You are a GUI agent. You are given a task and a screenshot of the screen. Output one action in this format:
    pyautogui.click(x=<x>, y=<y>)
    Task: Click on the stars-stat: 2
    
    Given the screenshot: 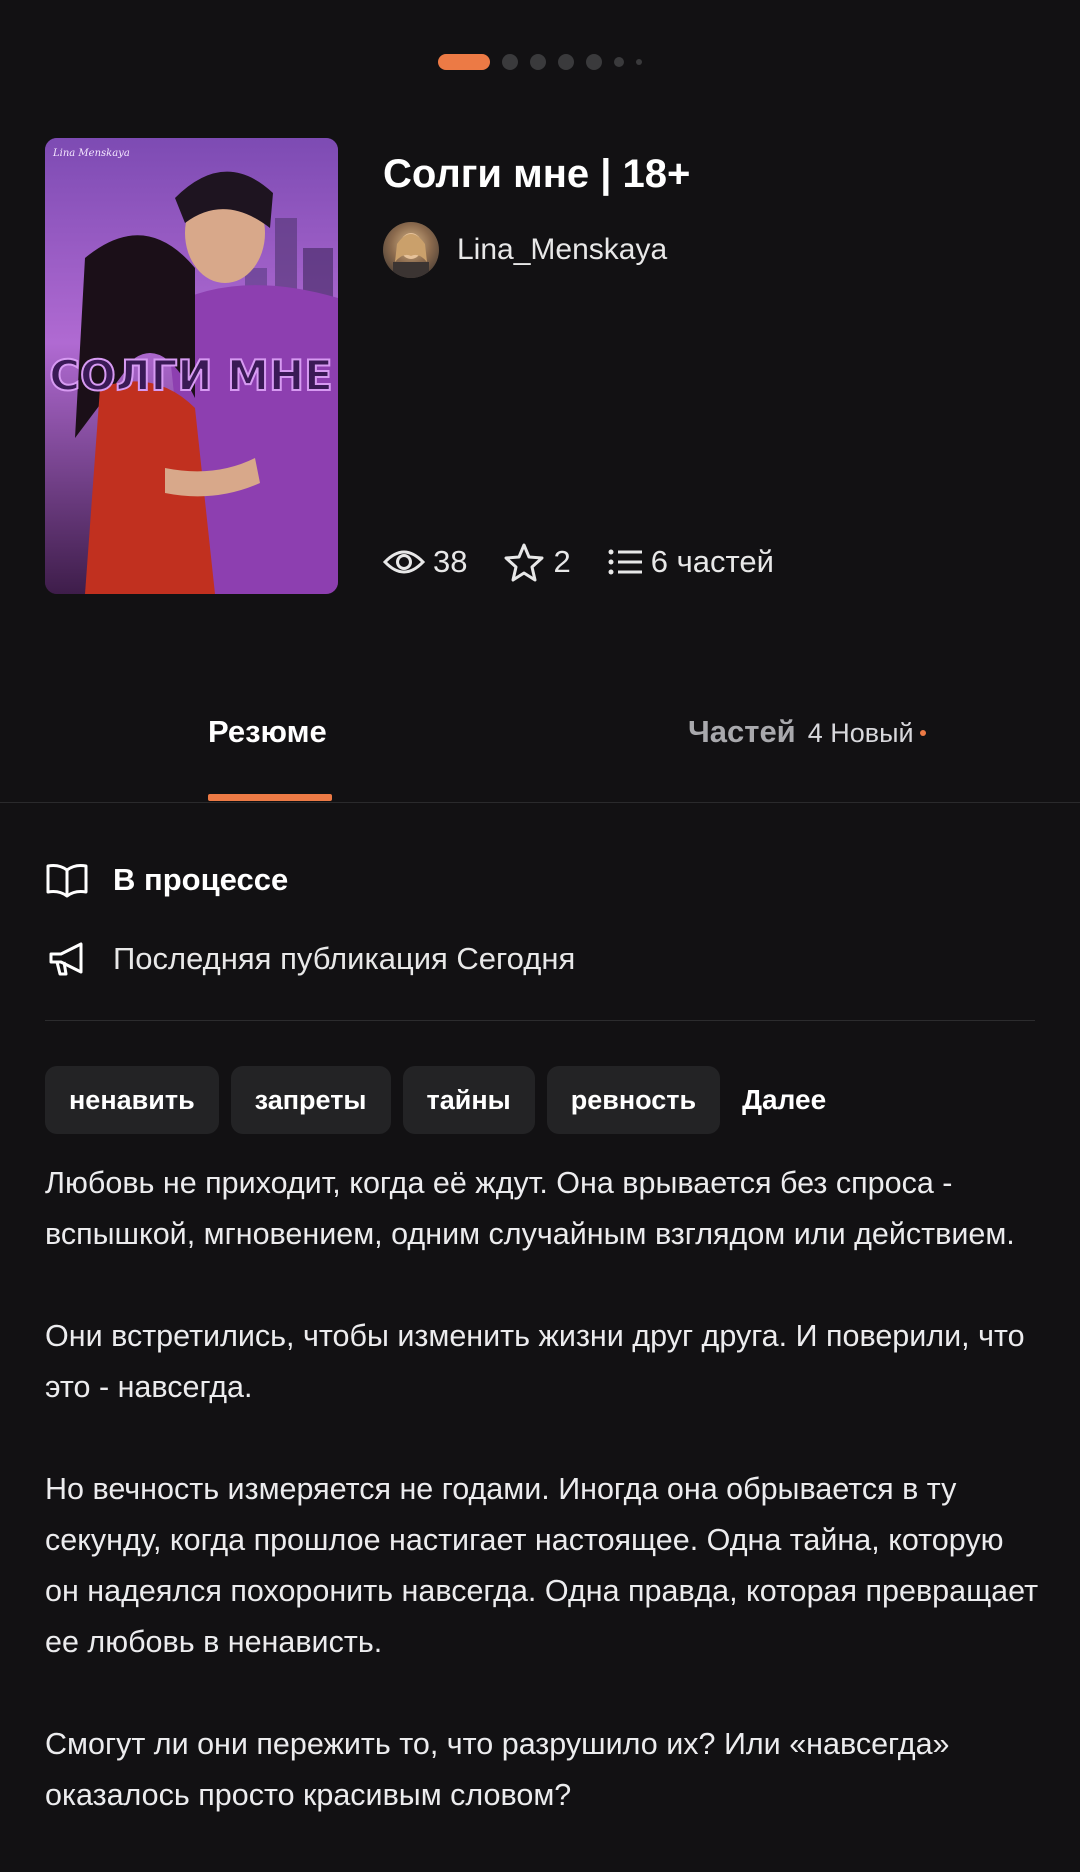 What is the action you would take?
    pyautogui.click(x=537, y=562)
    